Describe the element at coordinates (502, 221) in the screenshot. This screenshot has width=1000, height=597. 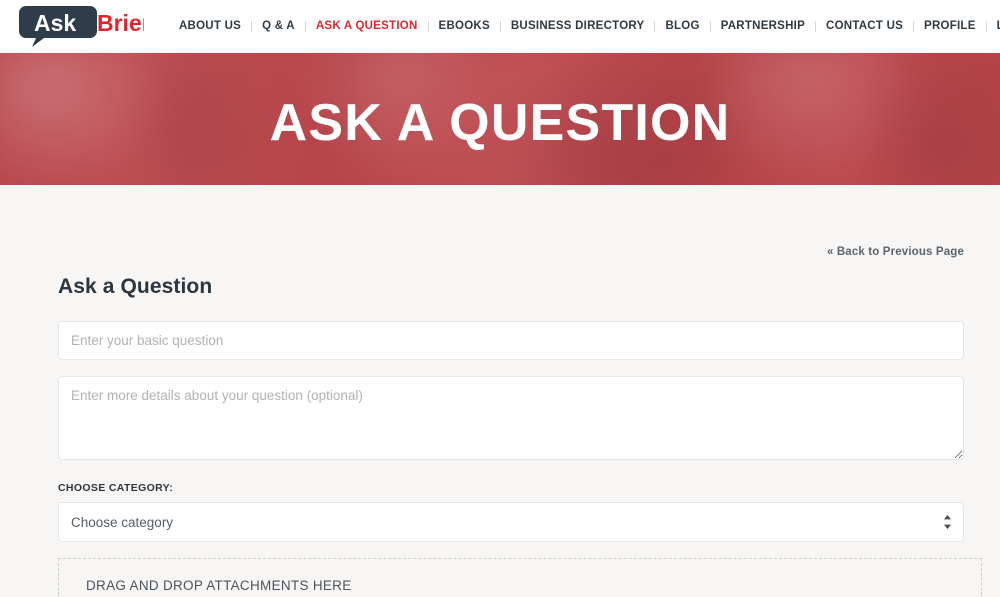
I see `back-to-previous-page-link: « Back to Previous Page` at that location.